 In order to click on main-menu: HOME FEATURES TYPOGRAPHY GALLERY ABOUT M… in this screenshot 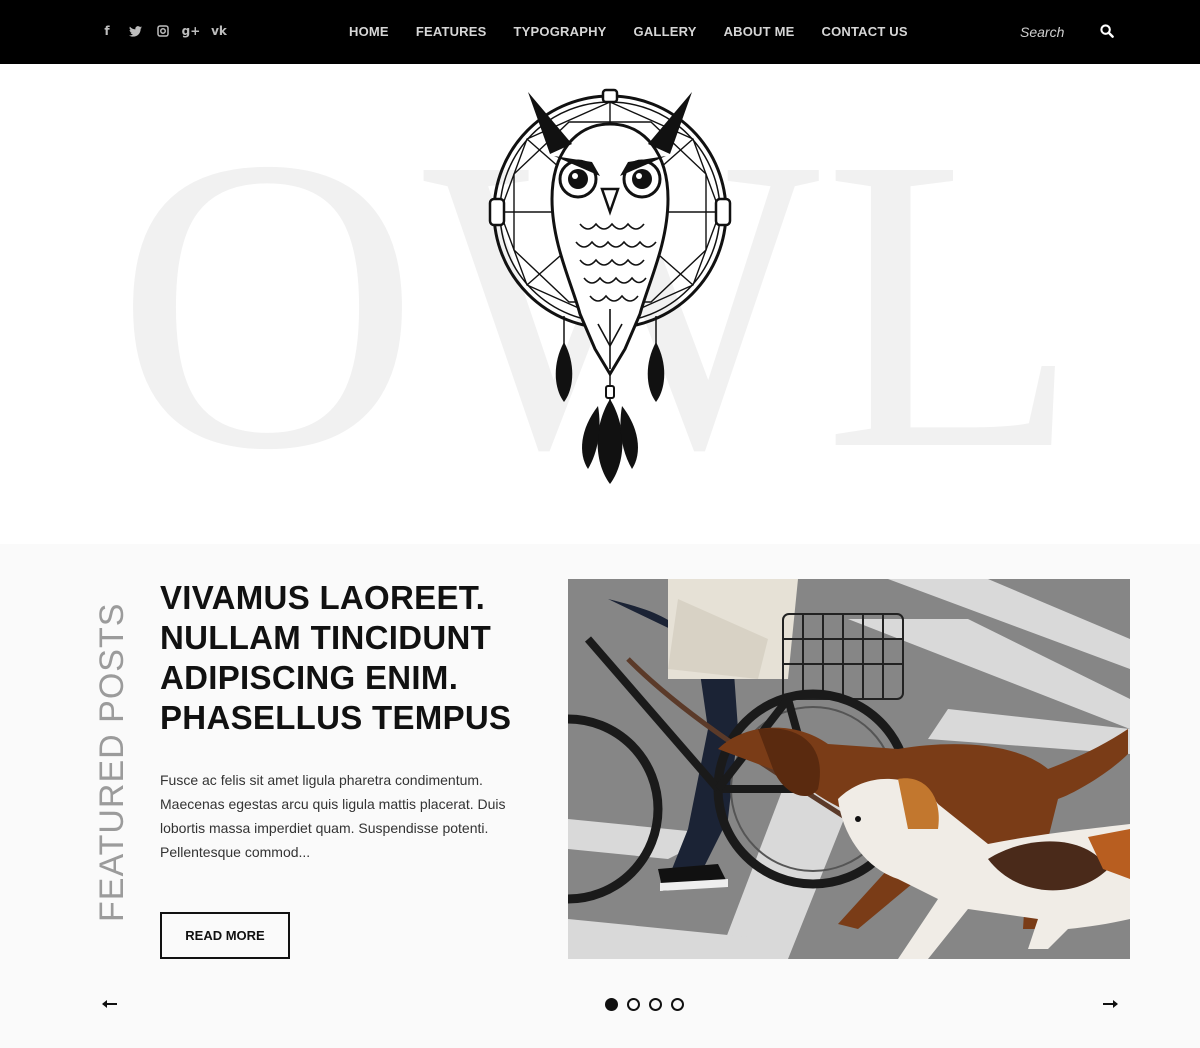, I will do `click(628, 32)`.